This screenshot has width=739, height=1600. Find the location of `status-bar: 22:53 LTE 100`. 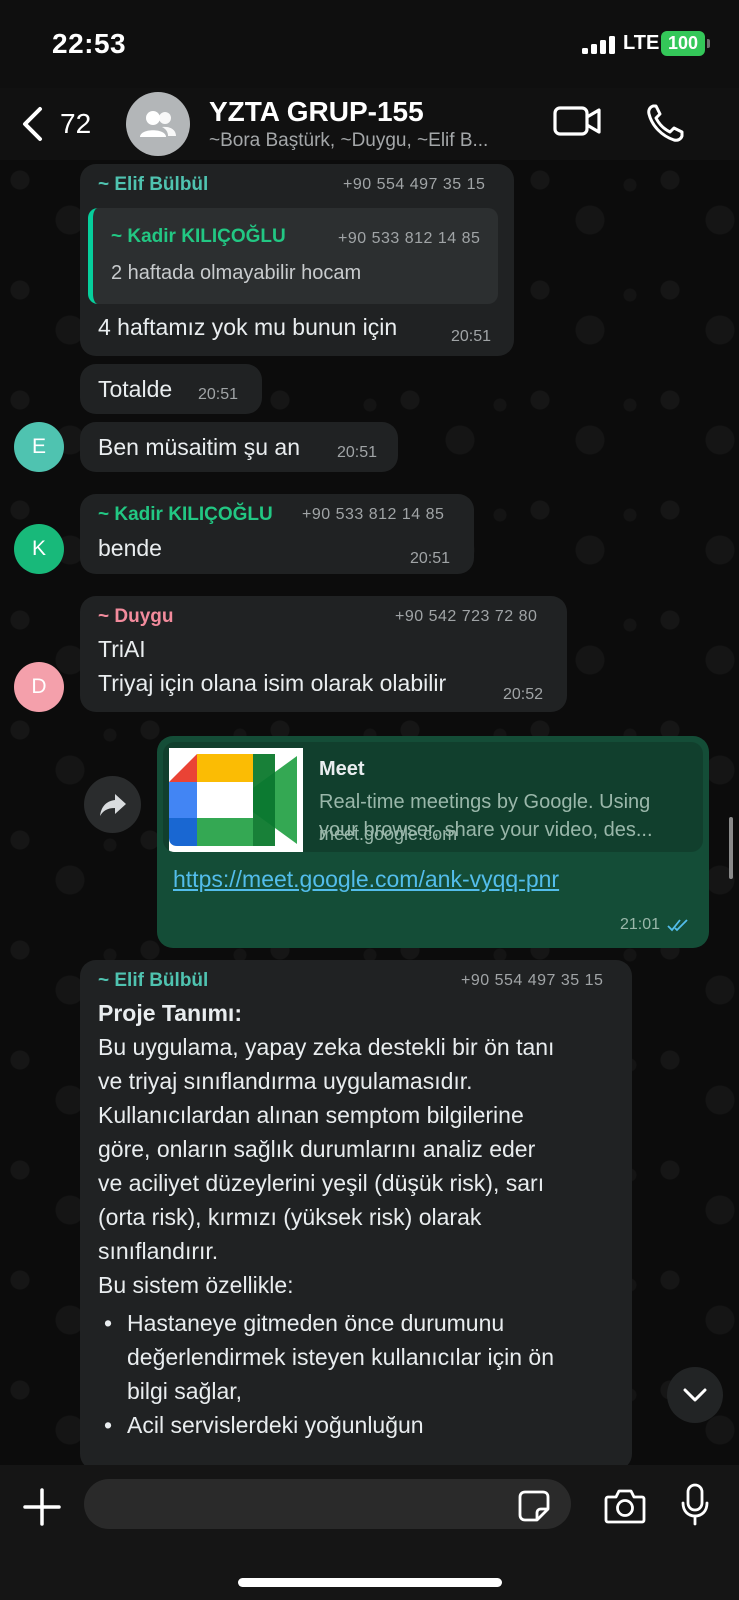

status-bar: 22:53 LTE 100 is located at coordinates (369, 44).